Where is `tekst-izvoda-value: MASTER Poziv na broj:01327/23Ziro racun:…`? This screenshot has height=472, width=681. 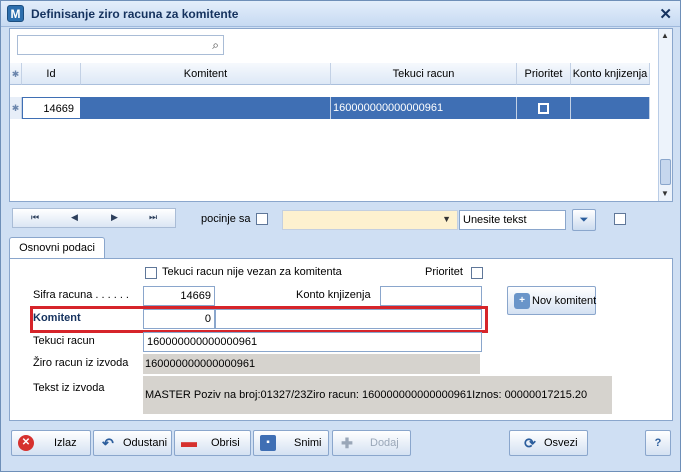
tekst-izvoda-value: MASTER Poziv na broj:01327/23Ziro racun:… is located at coordinates (377, 395).